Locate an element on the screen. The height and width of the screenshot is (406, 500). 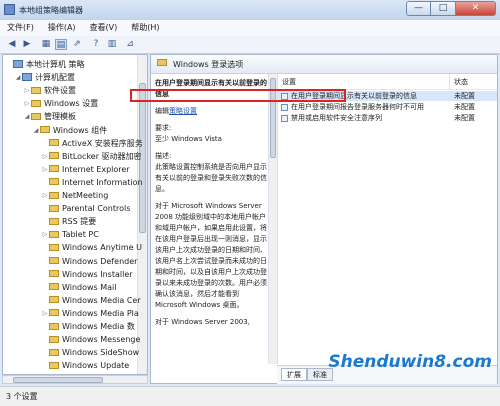
filter-icon: ⊿ is located at coordinates (130, 44).